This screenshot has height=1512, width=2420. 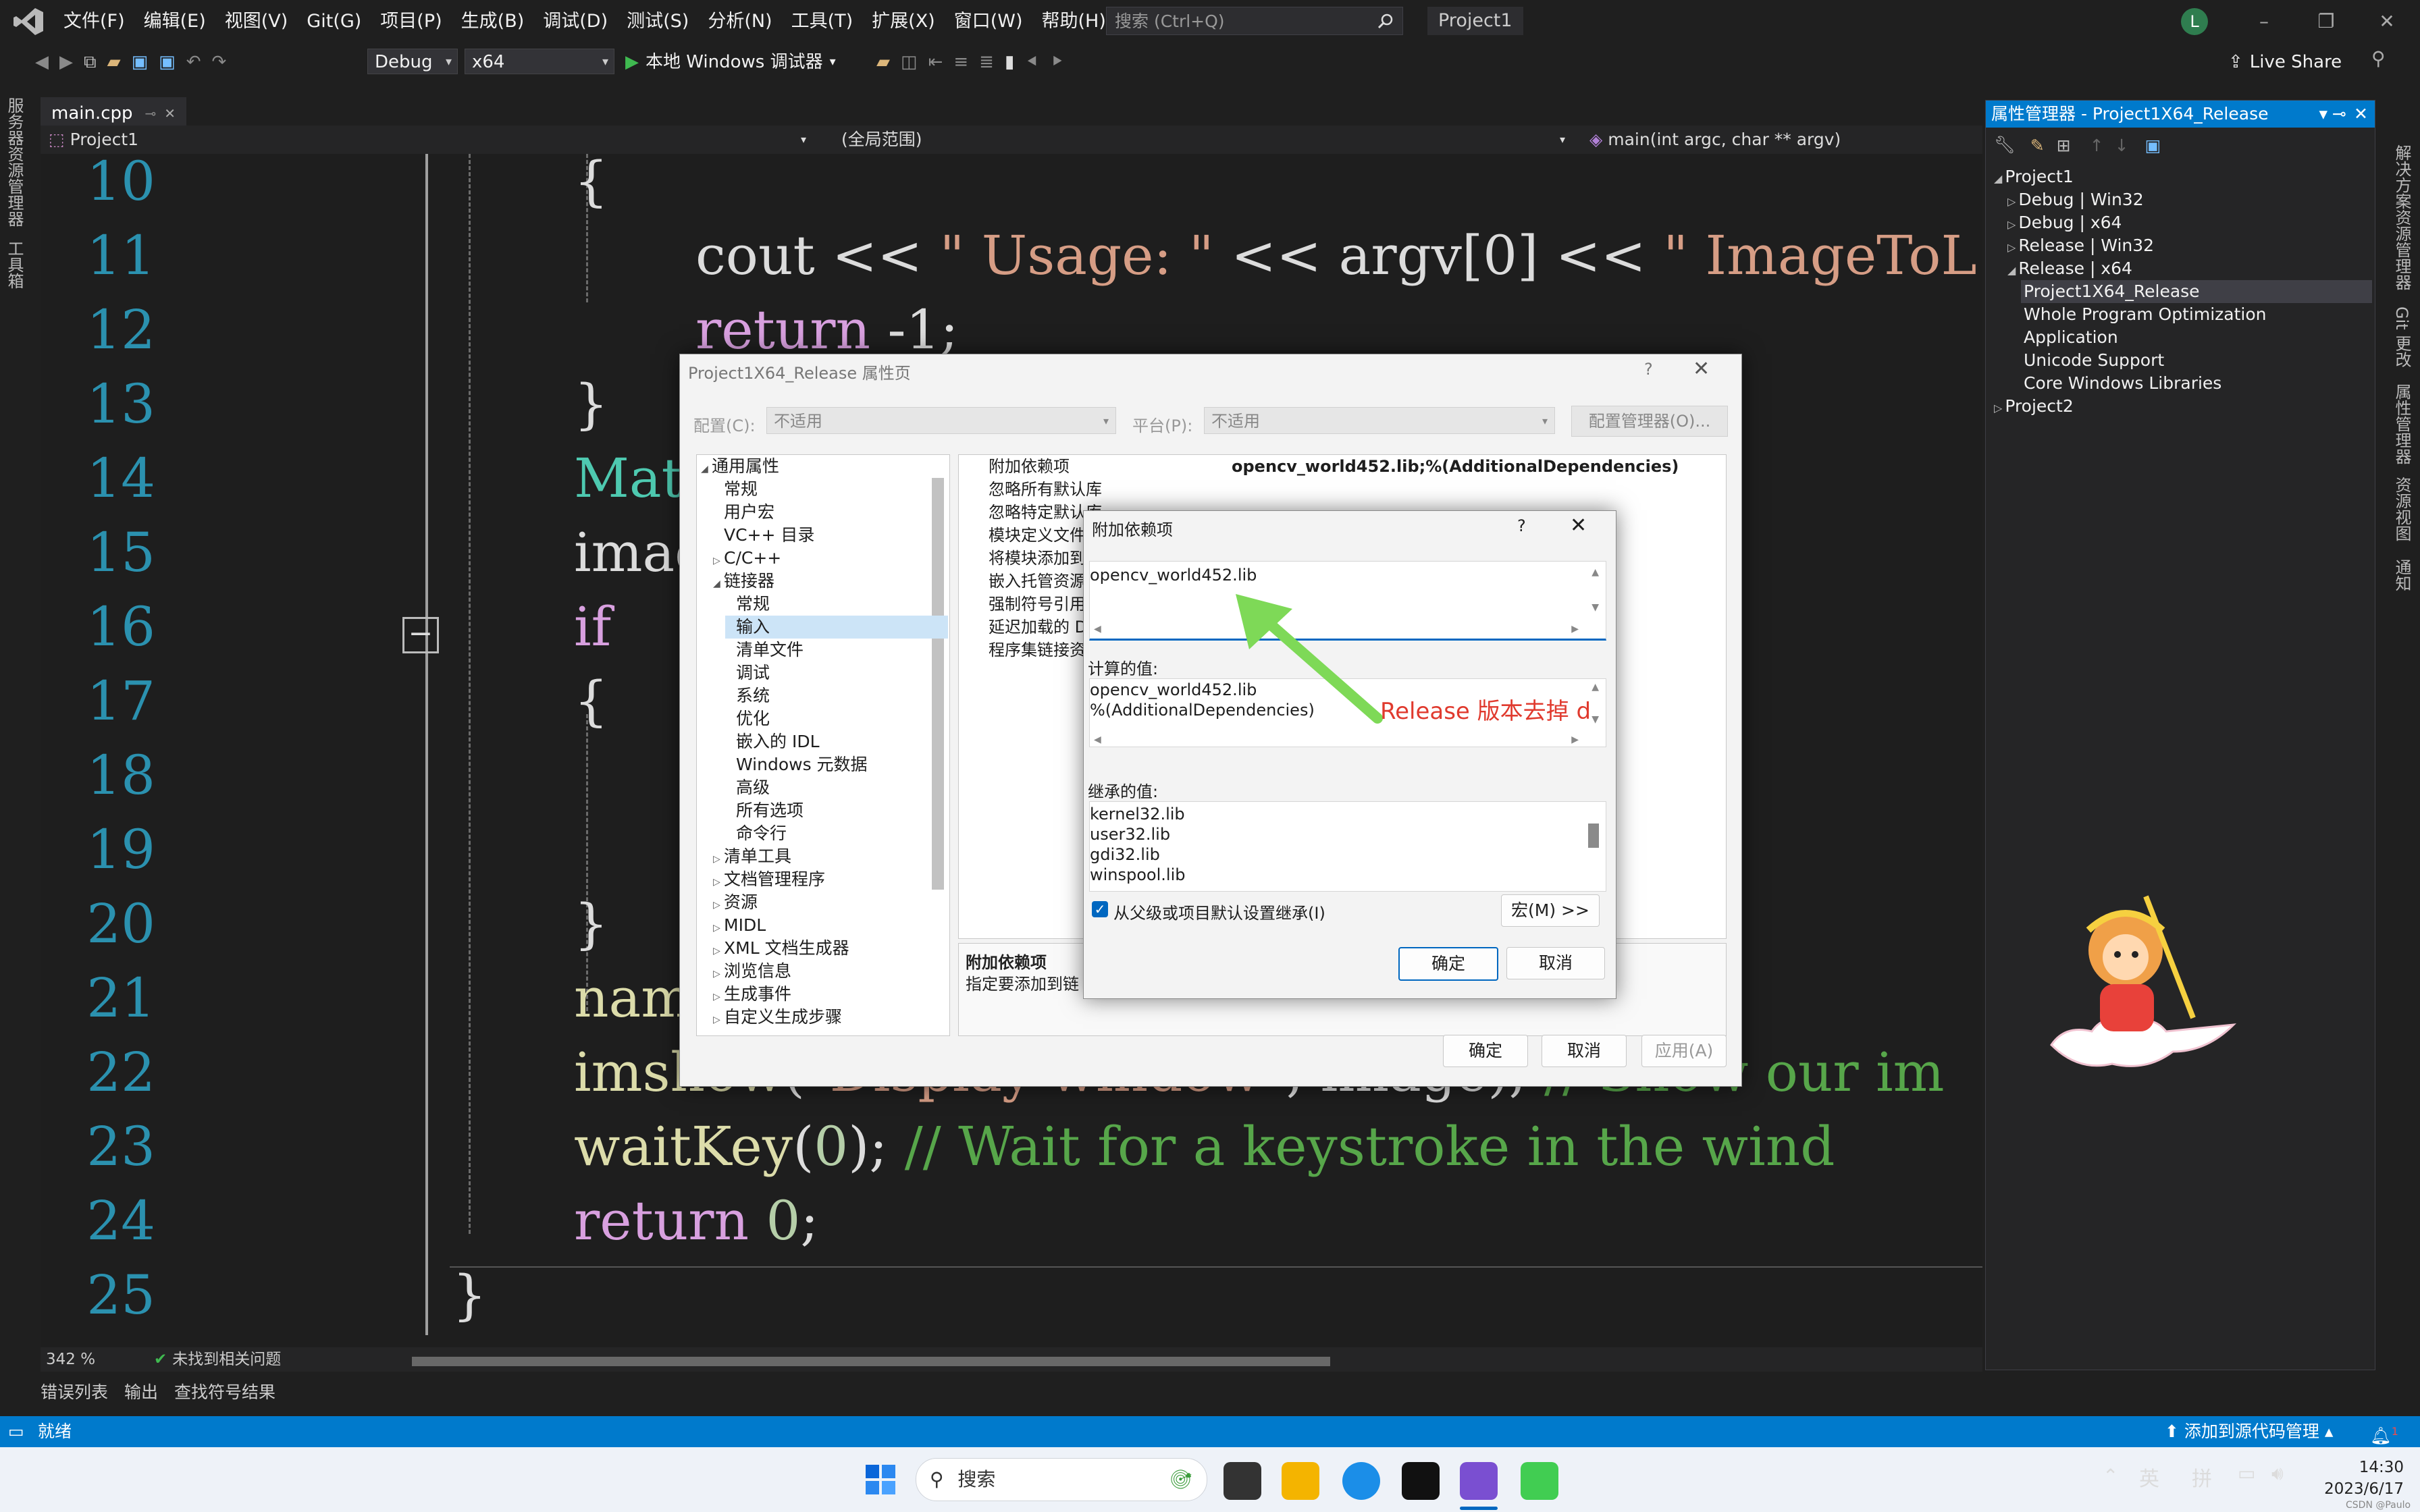 I want to click on property-tree-item: ◢ Project1, so click(x=2034, y=176).